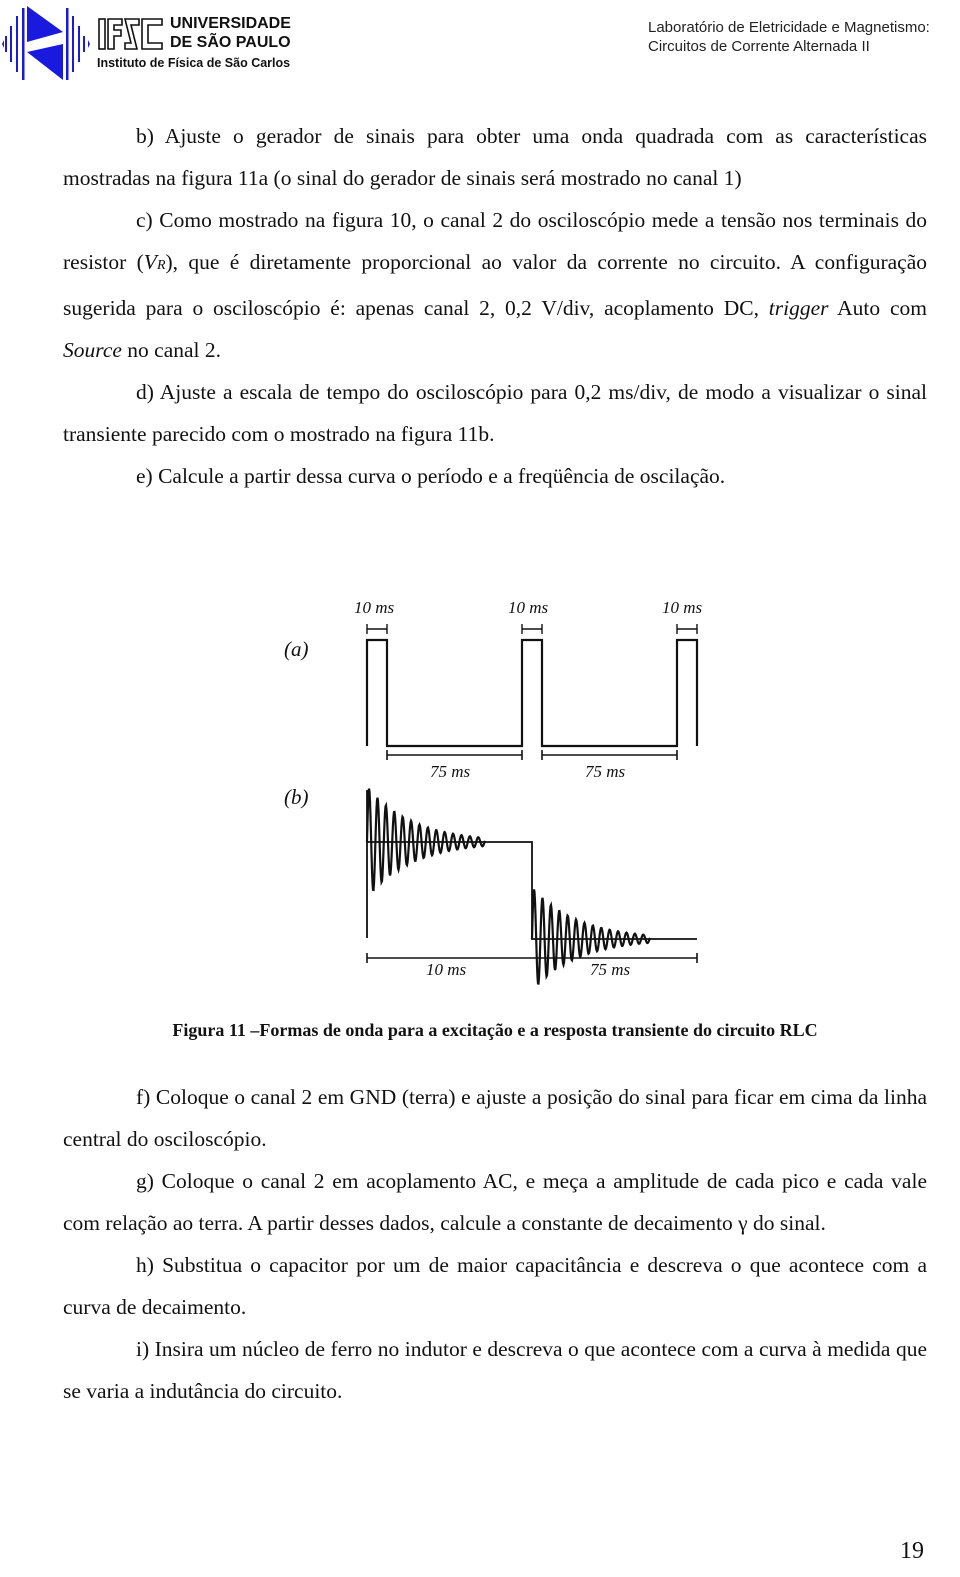  Describe the element at coordinates (446, 969) in the screenshot. I see `bottom-left-label: 10 ms` at that location.